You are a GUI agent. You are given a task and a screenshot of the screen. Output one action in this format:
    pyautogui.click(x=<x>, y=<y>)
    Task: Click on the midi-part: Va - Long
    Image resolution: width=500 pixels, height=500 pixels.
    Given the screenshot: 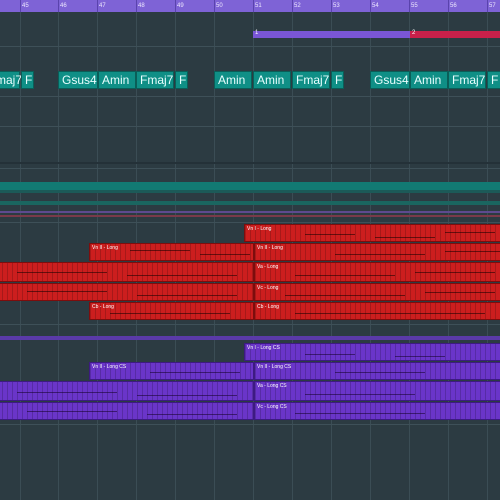 What is the action you would take?
    pyautogui.click(x=377, y=272)
    